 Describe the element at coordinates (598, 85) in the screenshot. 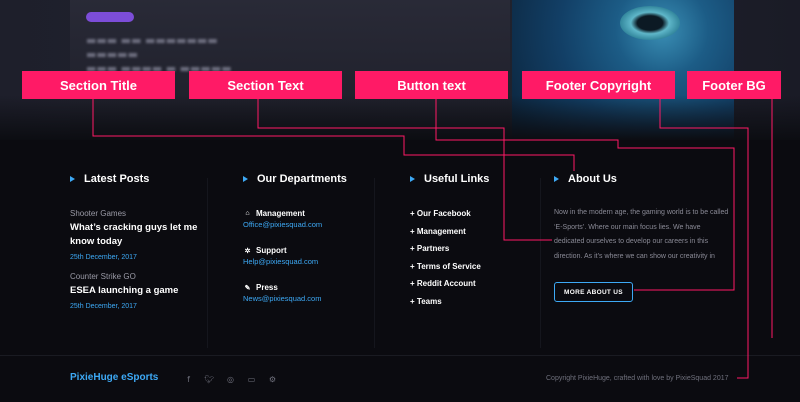

I see `annotation-footer-copyright: Footer Copyright` at that location.